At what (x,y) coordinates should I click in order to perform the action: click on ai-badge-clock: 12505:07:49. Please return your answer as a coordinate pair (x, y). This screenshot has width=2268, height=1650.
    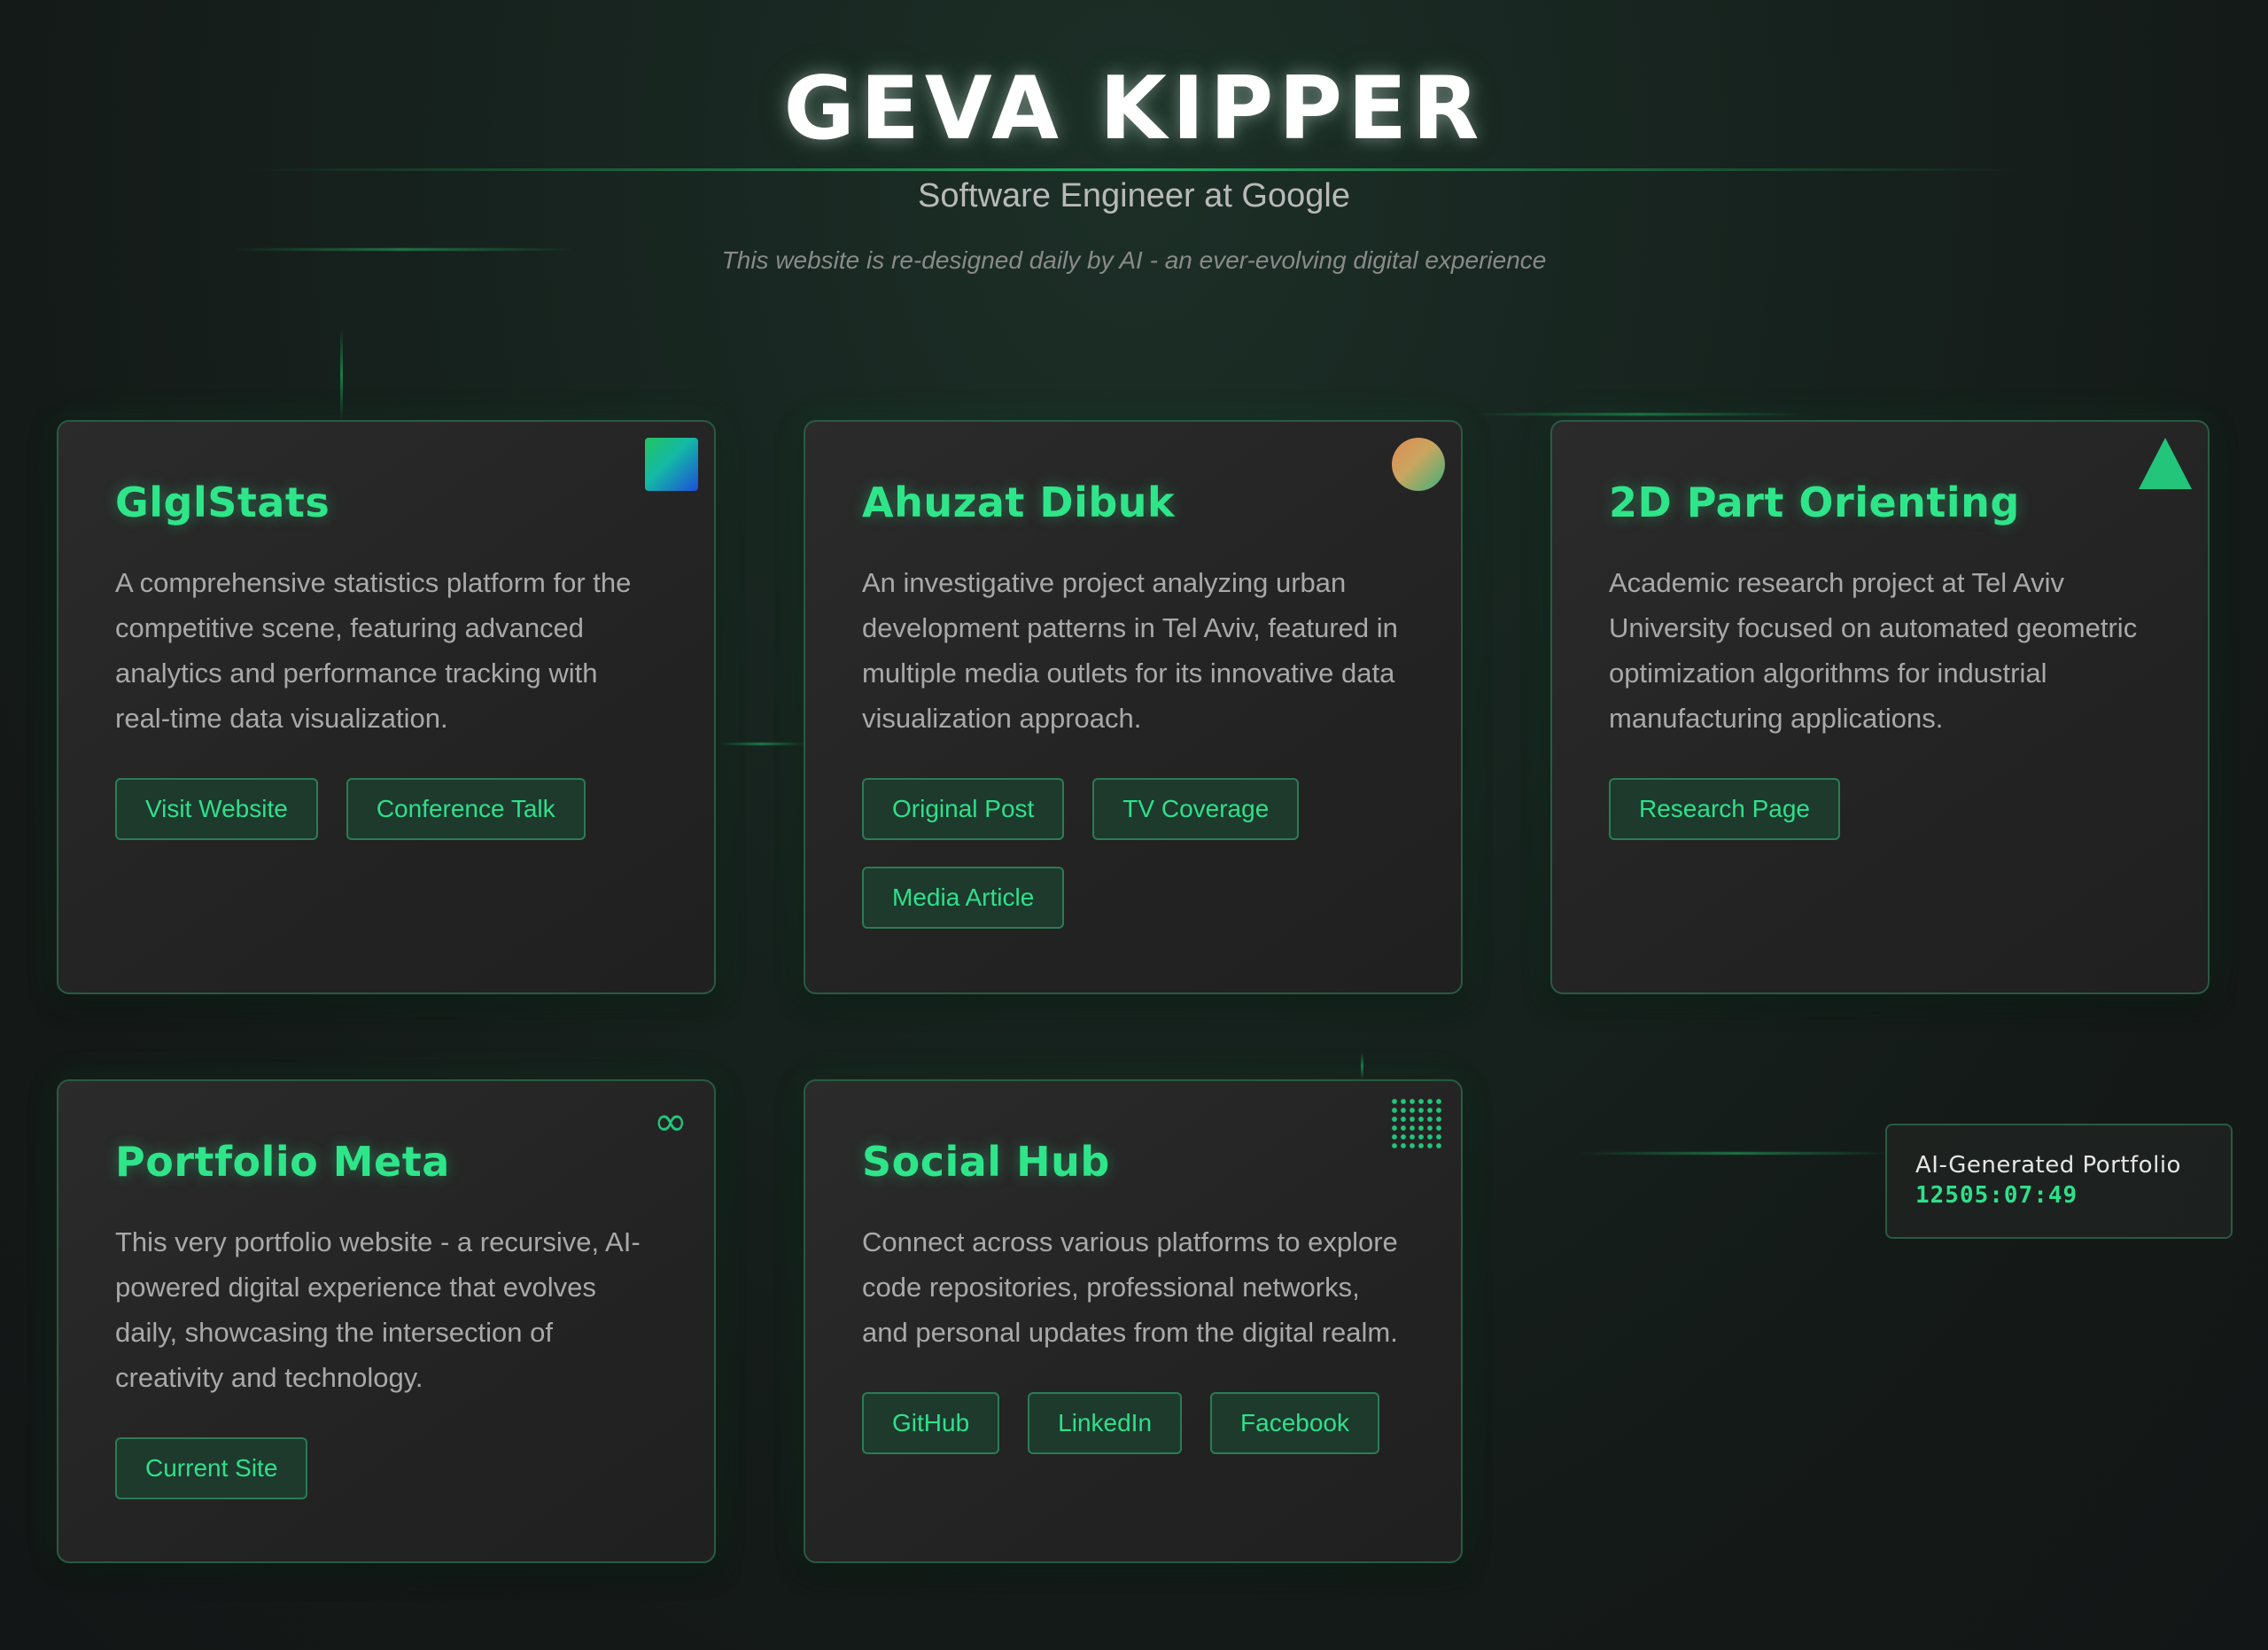
    Looking at the image, I should click on (1996, 1195).